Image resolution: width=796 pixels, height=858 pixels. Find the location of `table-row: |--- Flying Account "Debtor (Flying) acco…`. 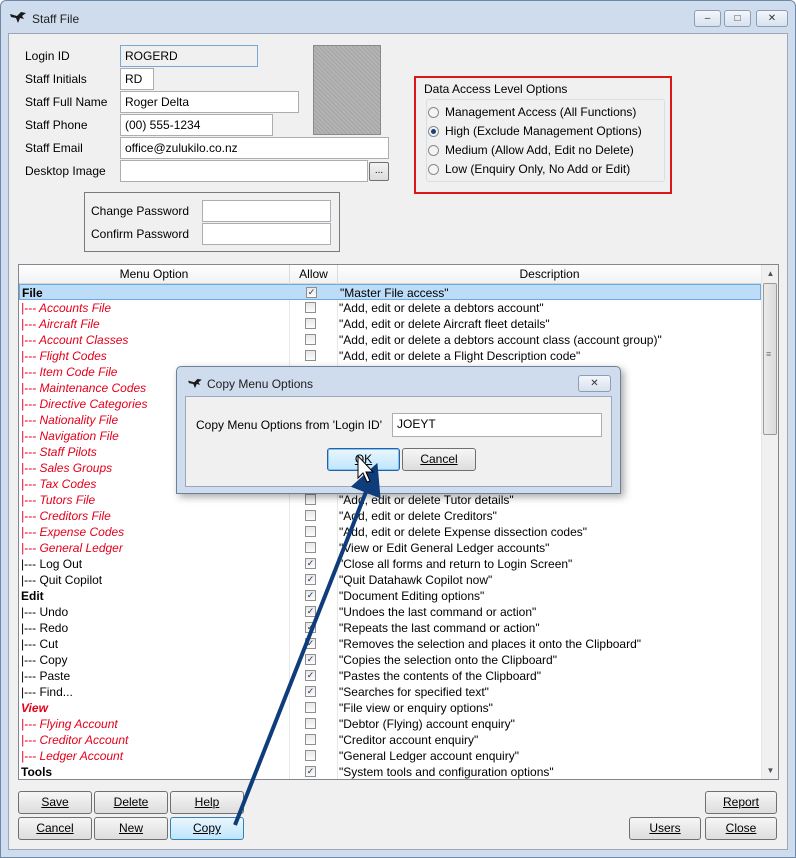

table-row: |--- Flying Account "Debtor (Flying) acco… is located at coordinates (390, 724).